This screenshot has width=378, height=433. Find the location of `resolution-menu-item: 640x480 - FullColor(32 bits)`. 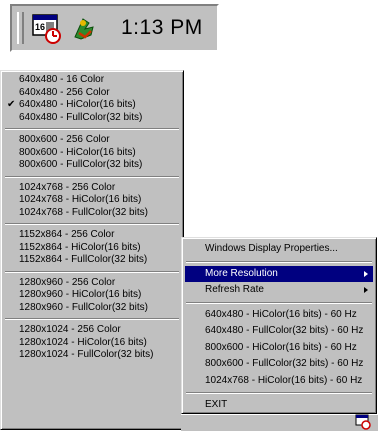

resolution-menu-item: 640x480 - FullColor(32 bits) is located at coordinates (92, 118).